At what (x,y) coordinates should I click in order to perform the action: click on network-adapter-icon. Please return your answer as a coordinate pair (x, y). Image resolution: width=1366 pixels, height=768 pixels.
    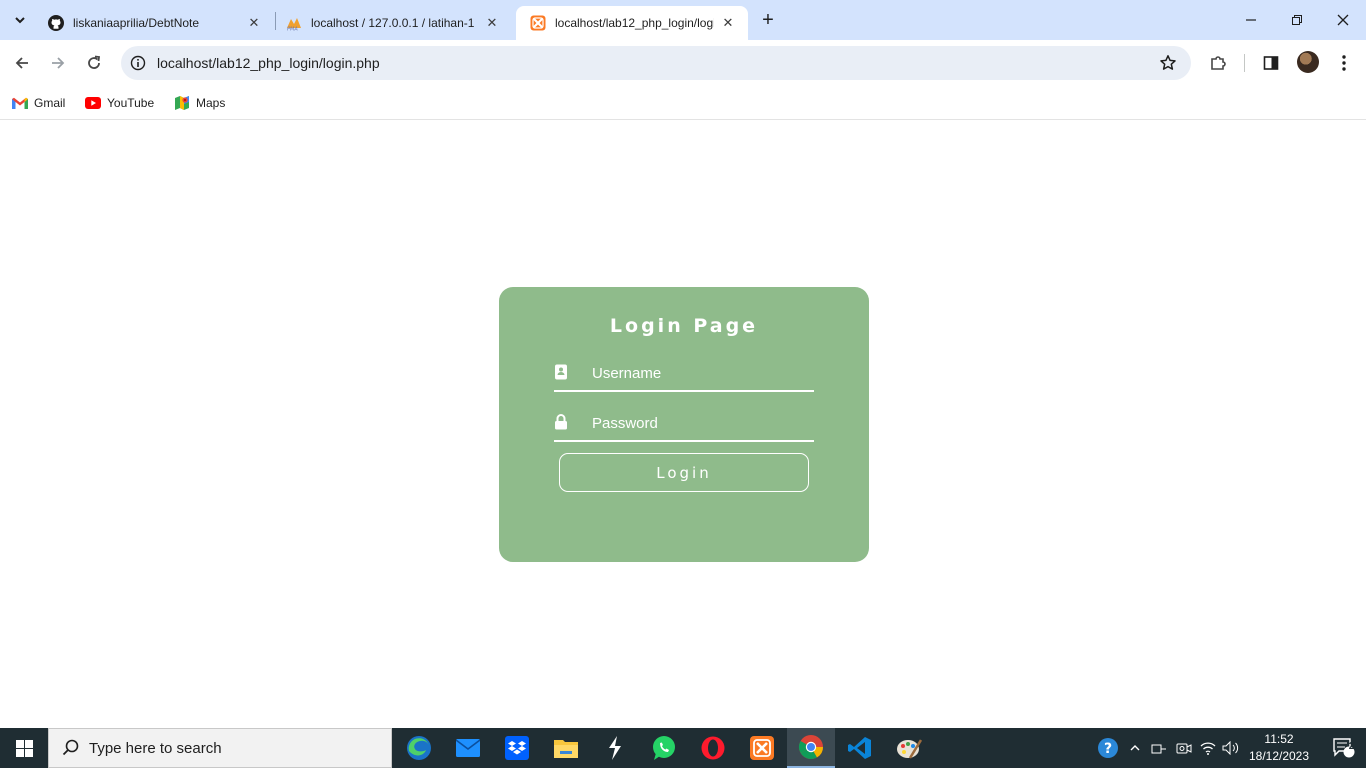
    Looking at the image, I should click on (1159, 748).